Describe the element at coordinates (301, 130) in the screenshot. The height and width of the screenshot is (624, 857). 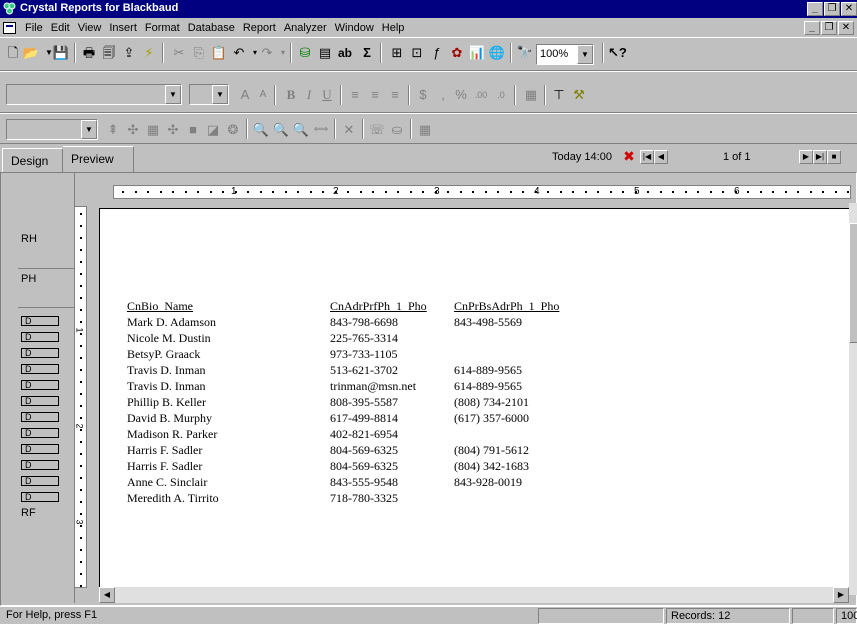
I see `zoom-out-icon: 🔍` at that location.